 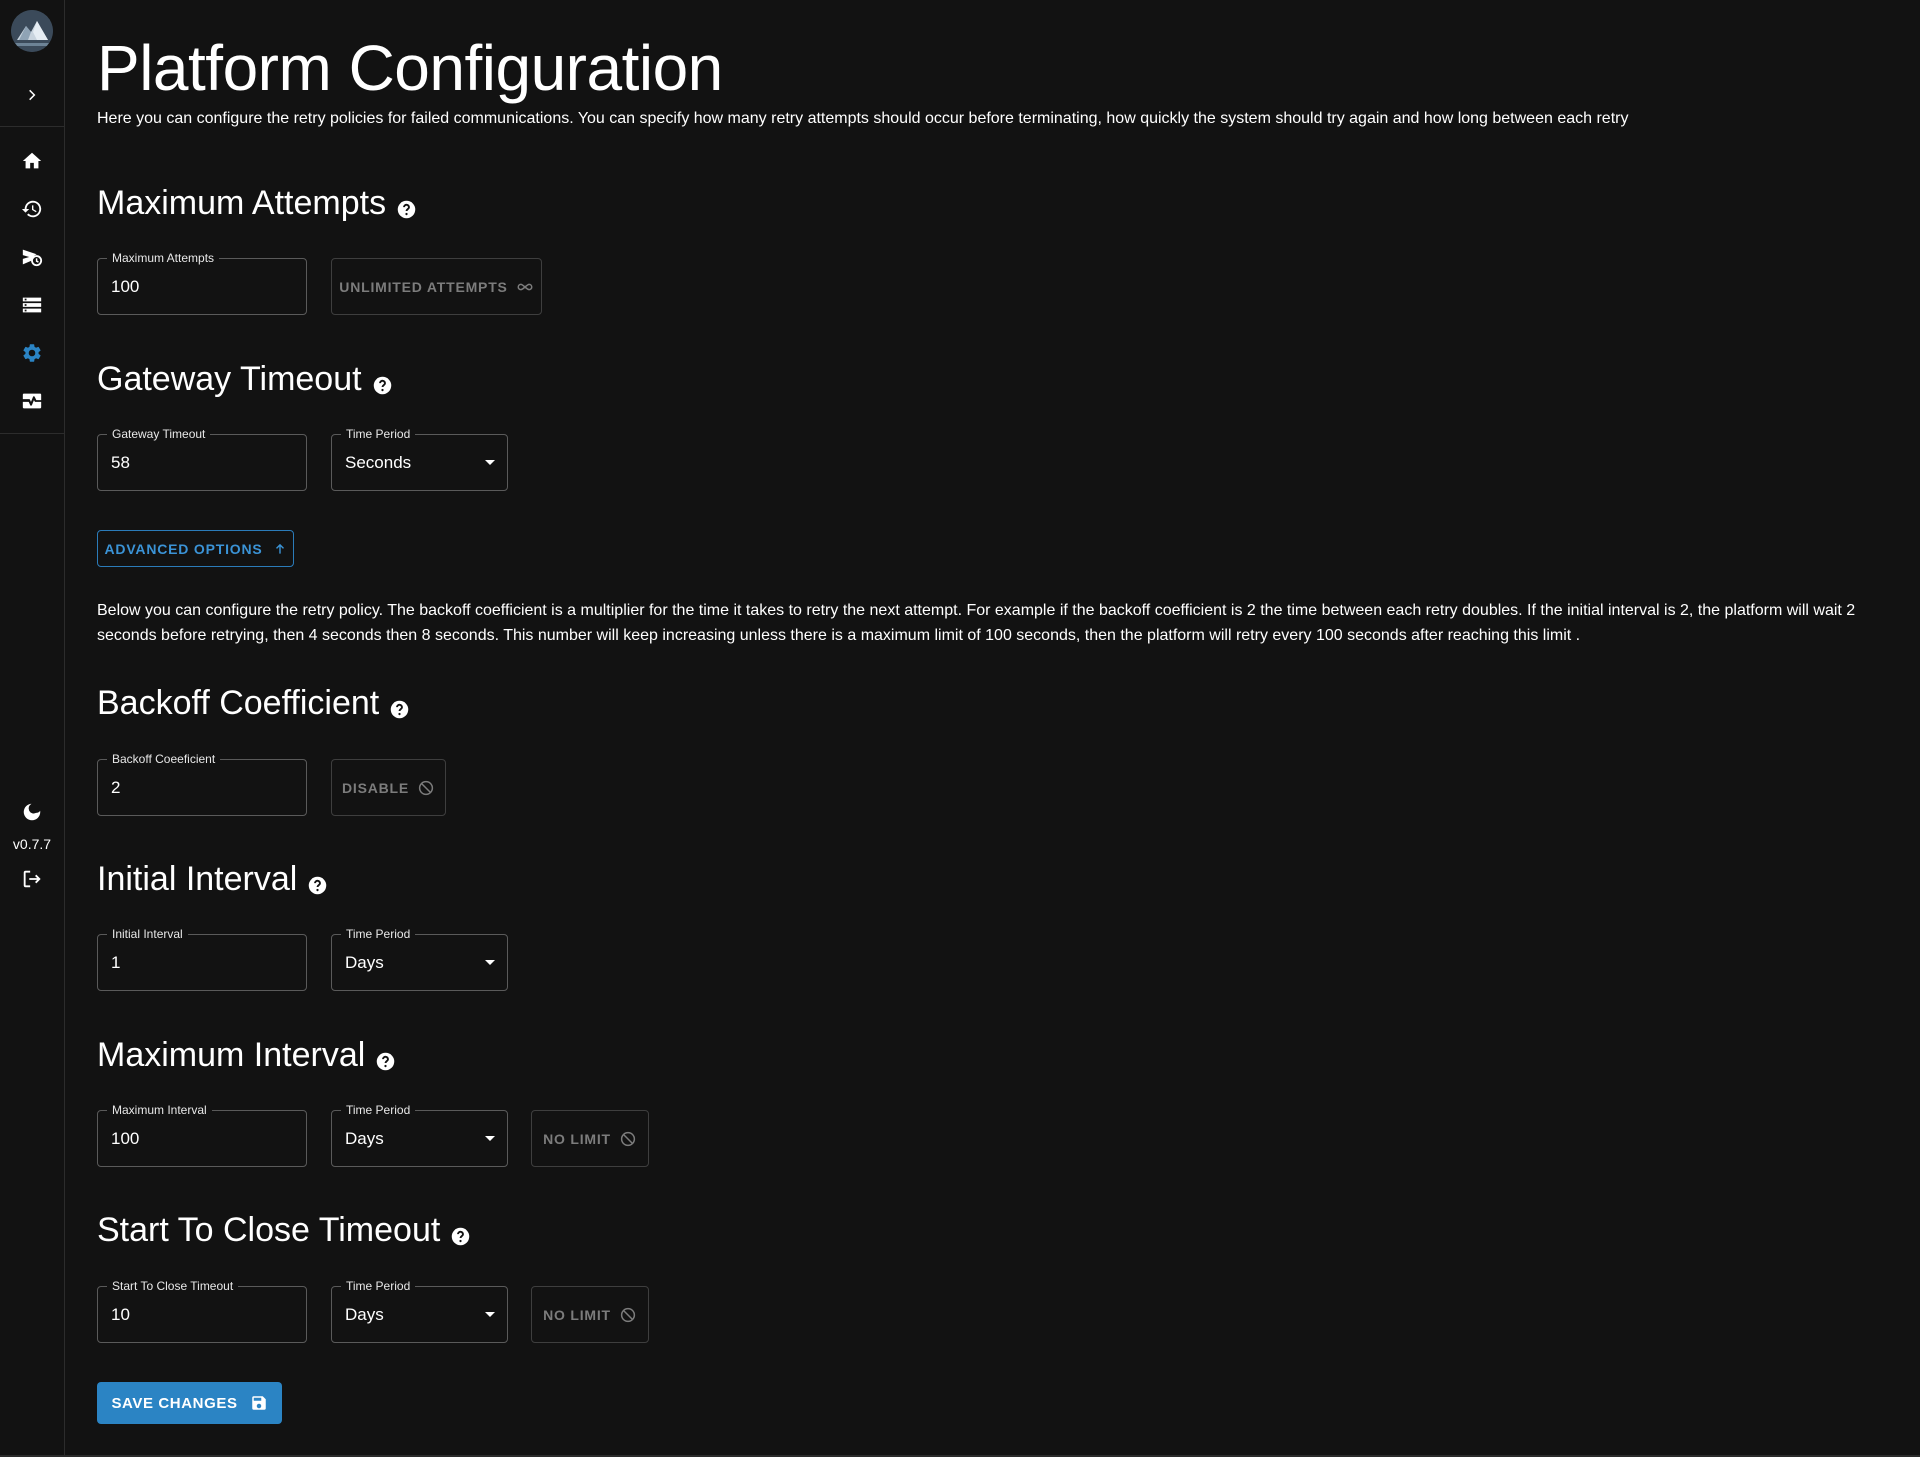 I want to click on button-label: UNLIMITED ATTEMPTS, so click(x=423, y=286).